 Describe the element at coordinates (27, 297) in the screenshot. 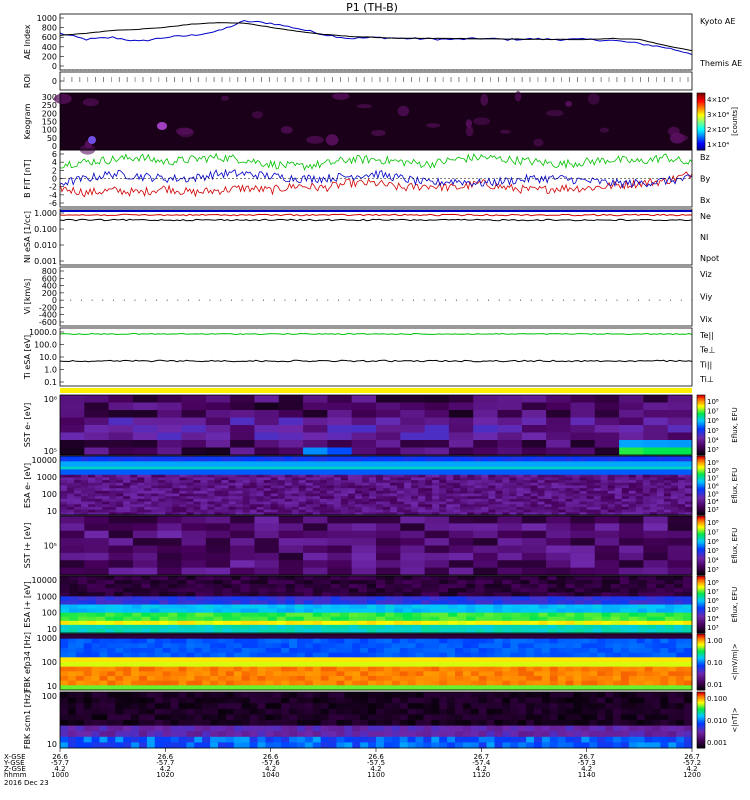

I see `panel-ylabel: Vi [km/s]` at that location.